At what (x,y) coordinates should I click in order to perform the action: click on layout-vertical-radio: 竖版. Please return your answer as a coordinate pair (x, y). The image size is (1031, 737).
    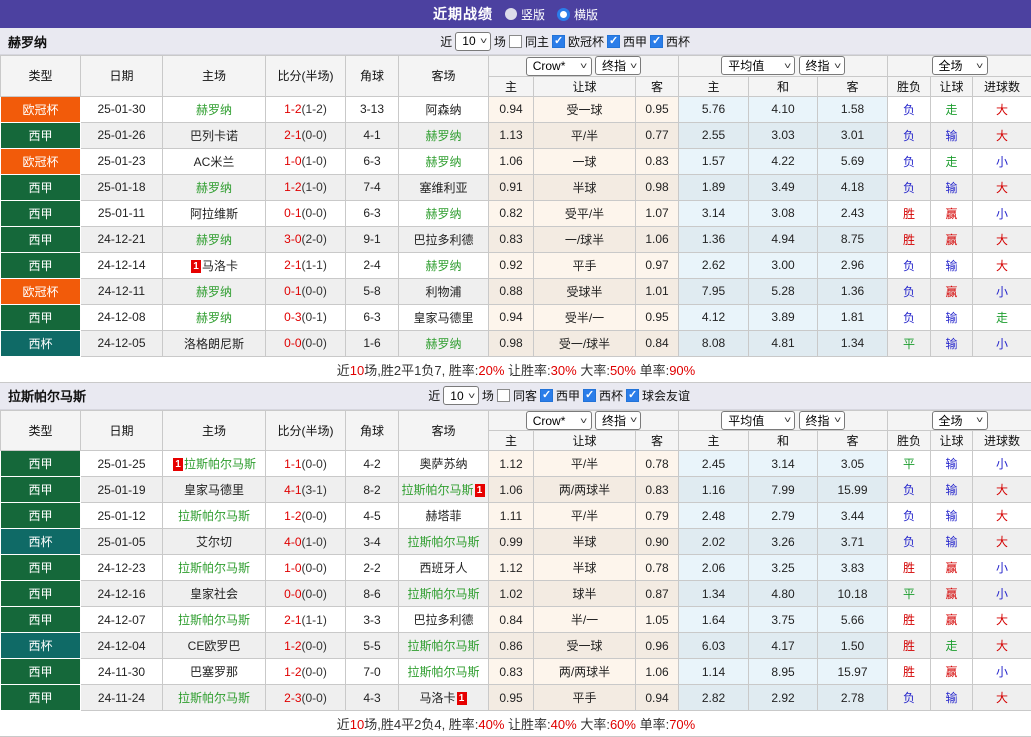
    Looking at the image, I should click on (525, 14).